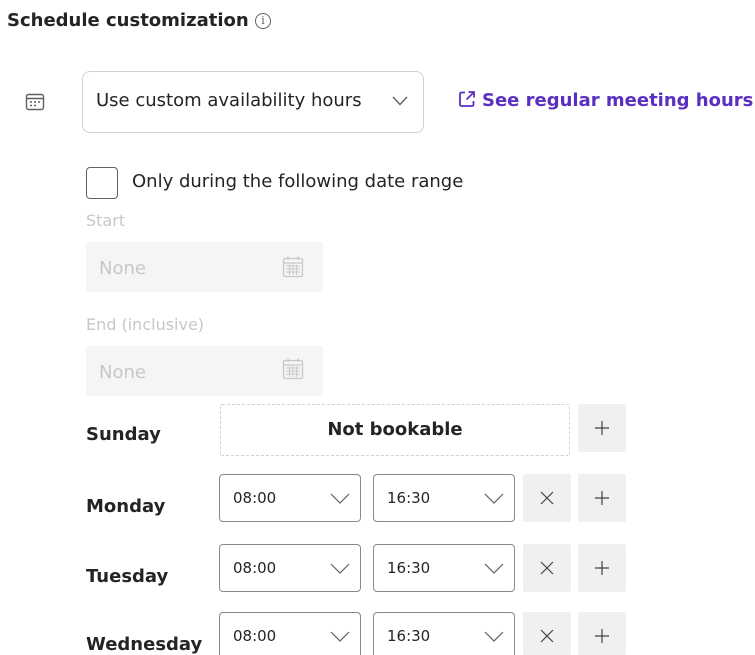 This screenshot has height=655, width=755. What do you see at coordinates (145, 324) in the screenshot?
I see `end-label: End (inclusive)` at bounding box center [145, 324].